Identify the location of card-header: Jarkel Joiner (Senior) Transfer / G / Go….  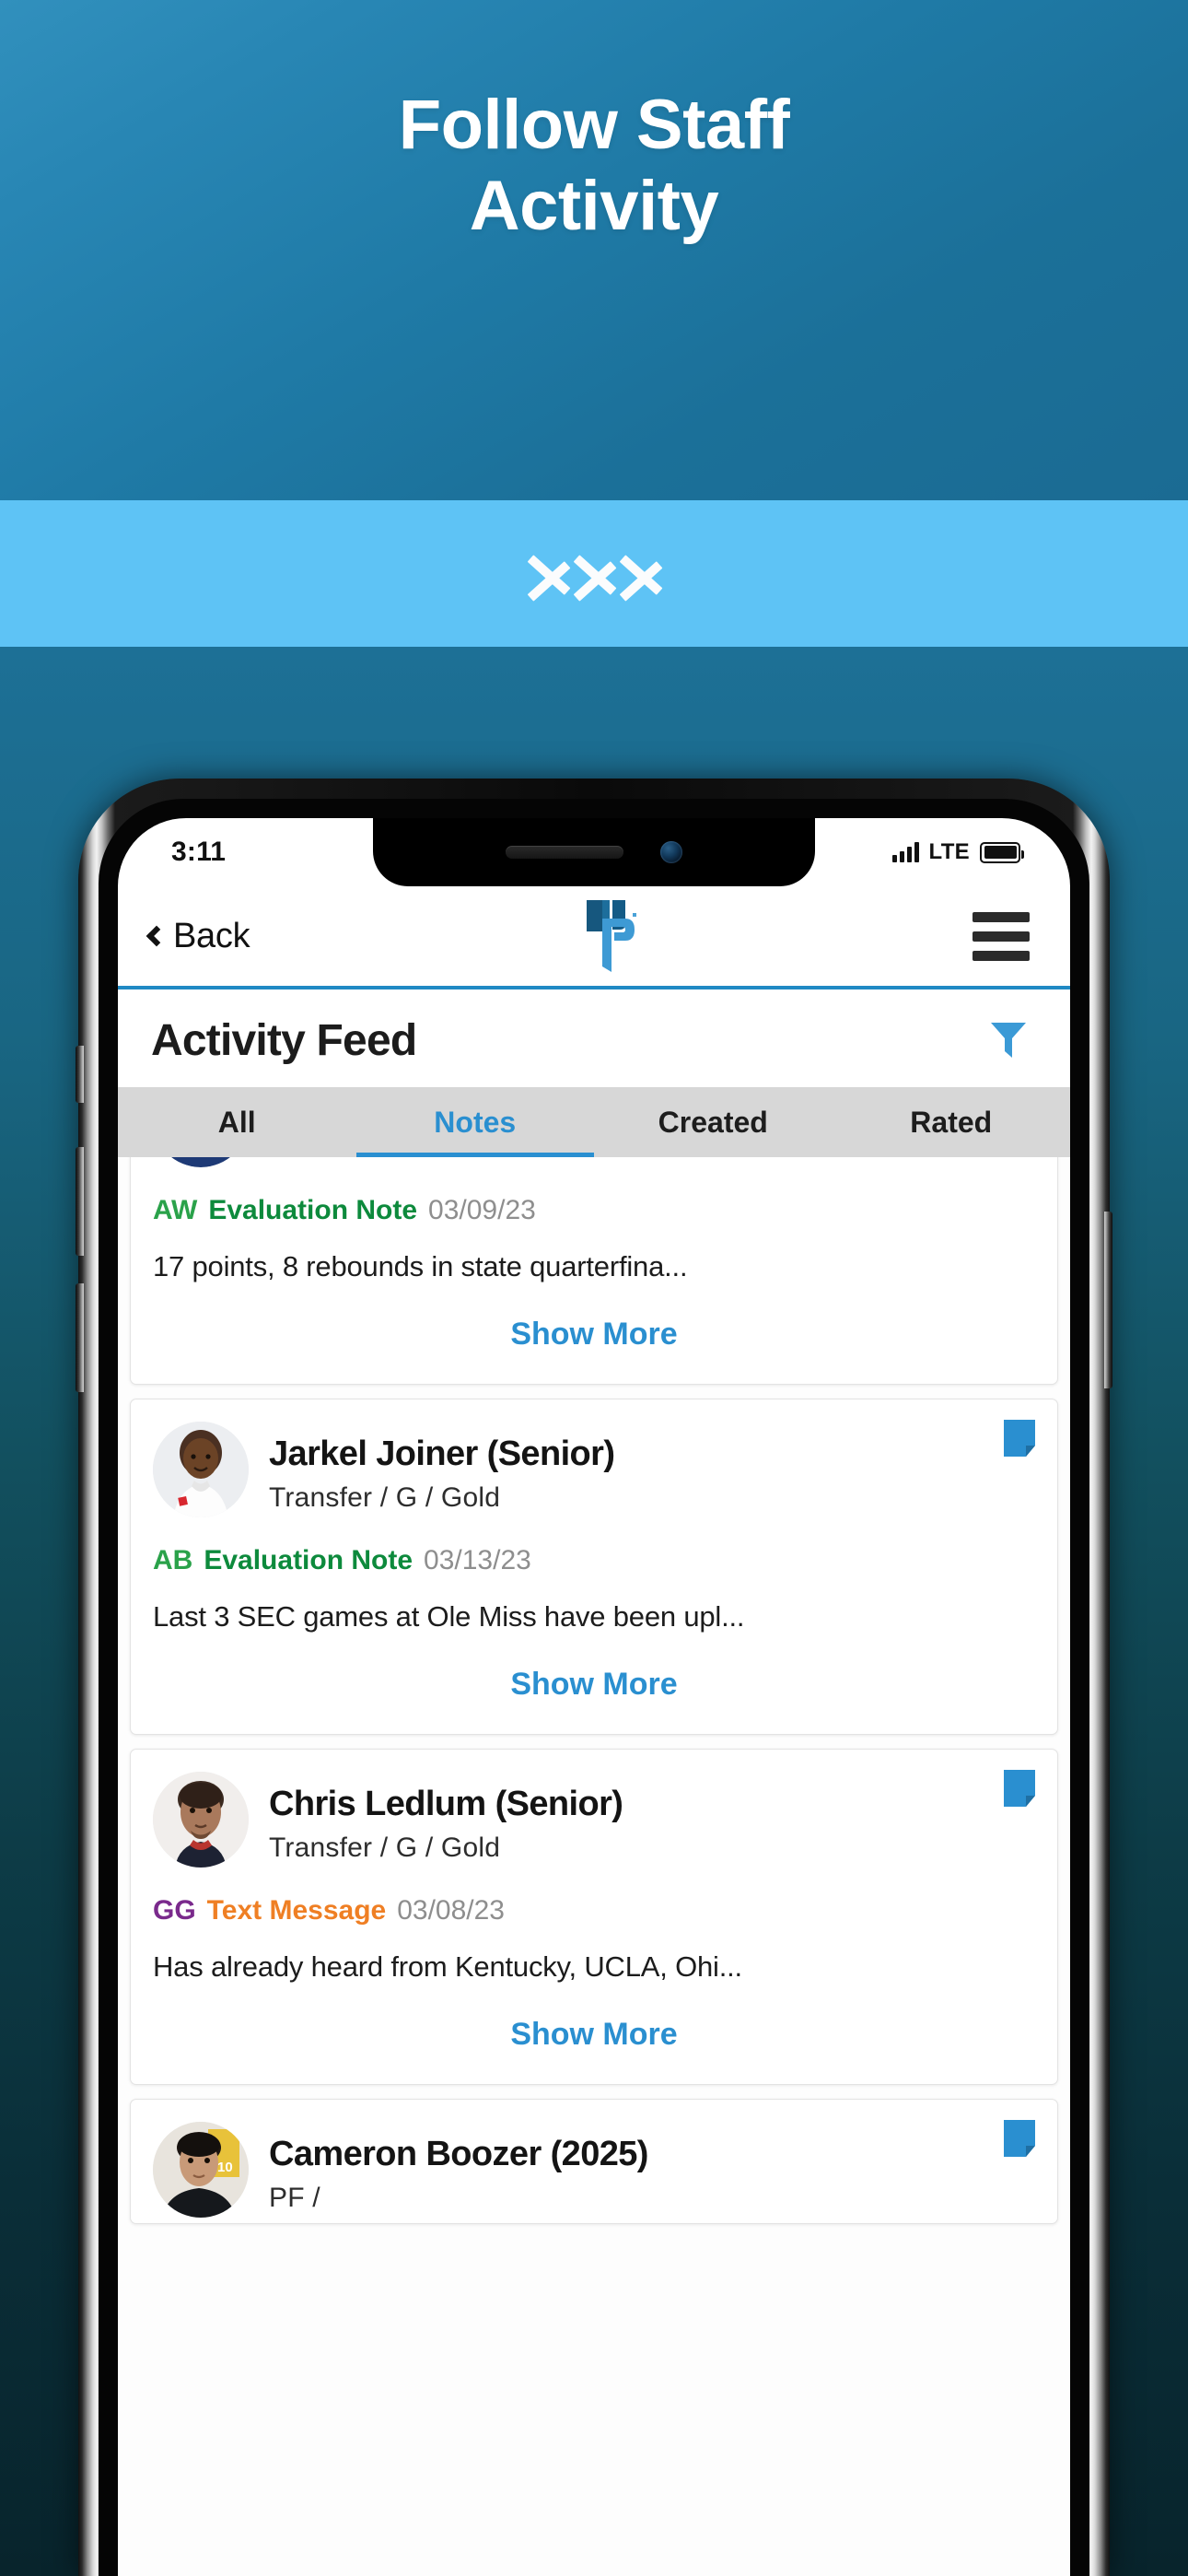
(594, 1458).